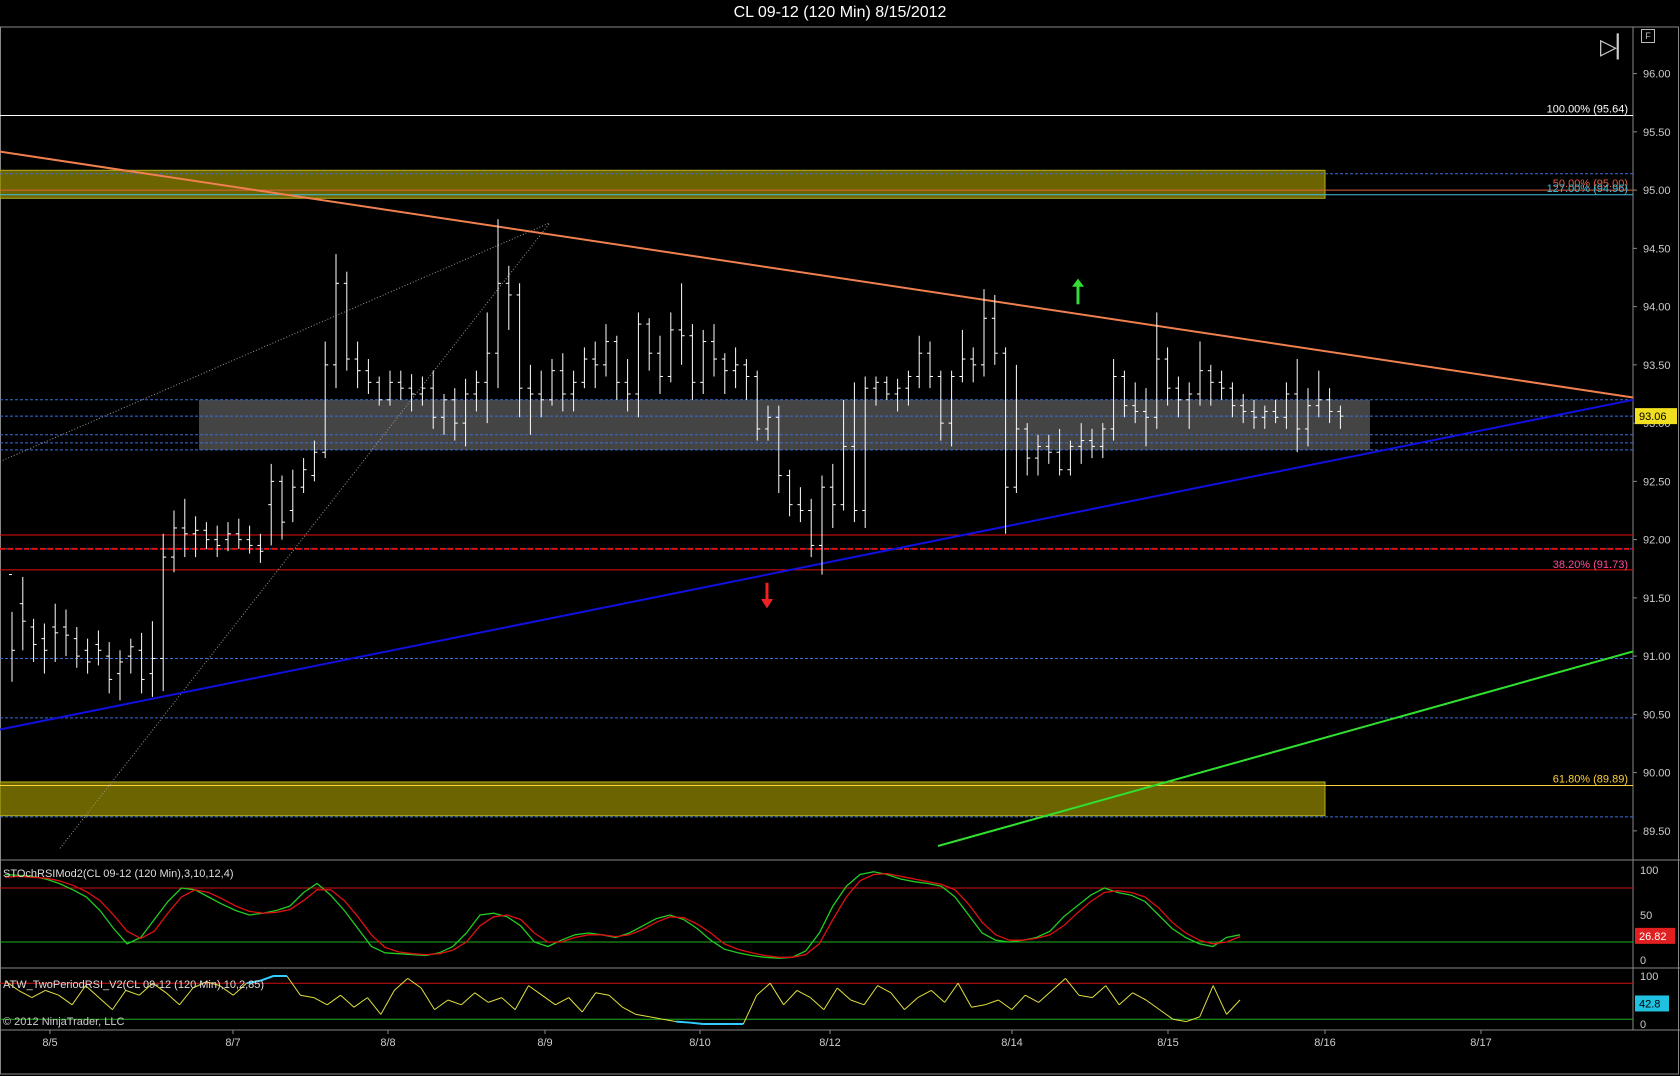 Image resolution: width=1680 pixels, height=1076 pixels. I want to click on up-arrow-icon, so click(1078, 291).